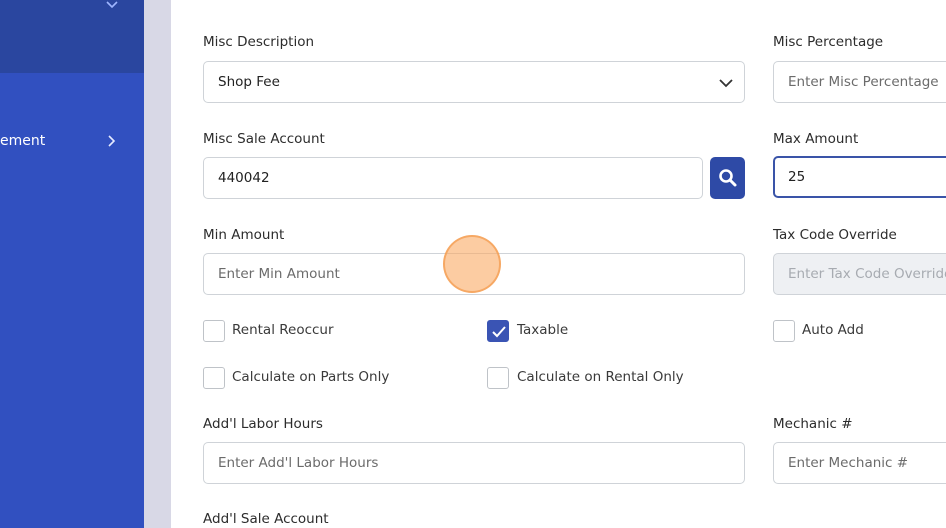 The height and width of the screenshot is (528, 946). What do you see at coordinates (498, 378) in the screenshot?
I see `calc-rental-only-checkbox` at bounding box center [498, 378].